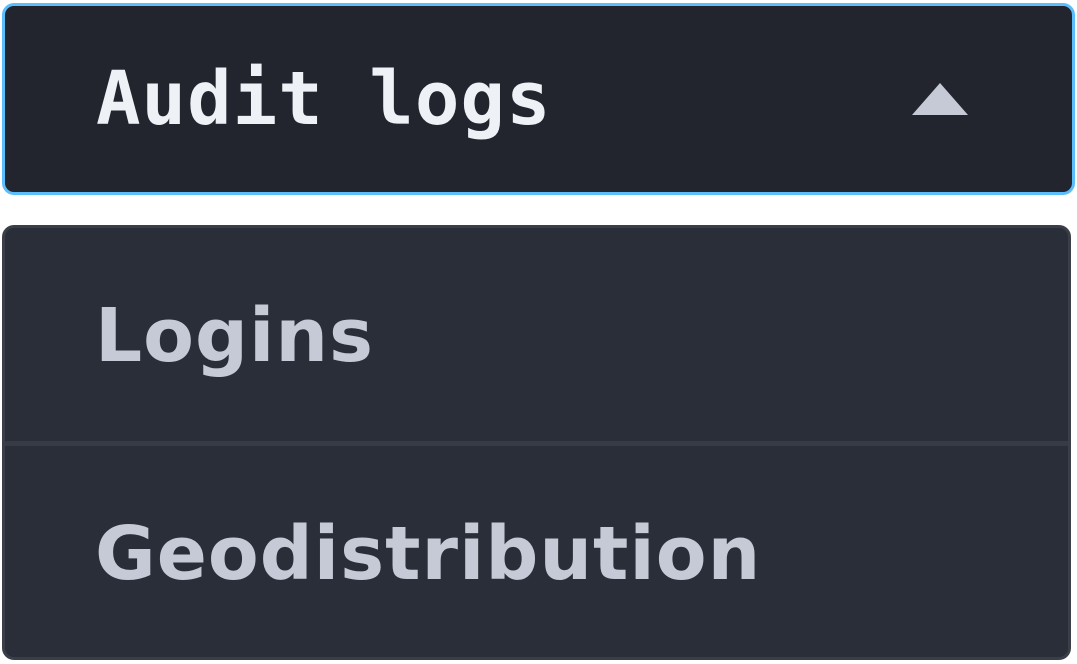  What do you see at coordinates (428, 553) in the screenshot?
I see `menu-option-label: Geodistribution` at bounding box center [428, 553].